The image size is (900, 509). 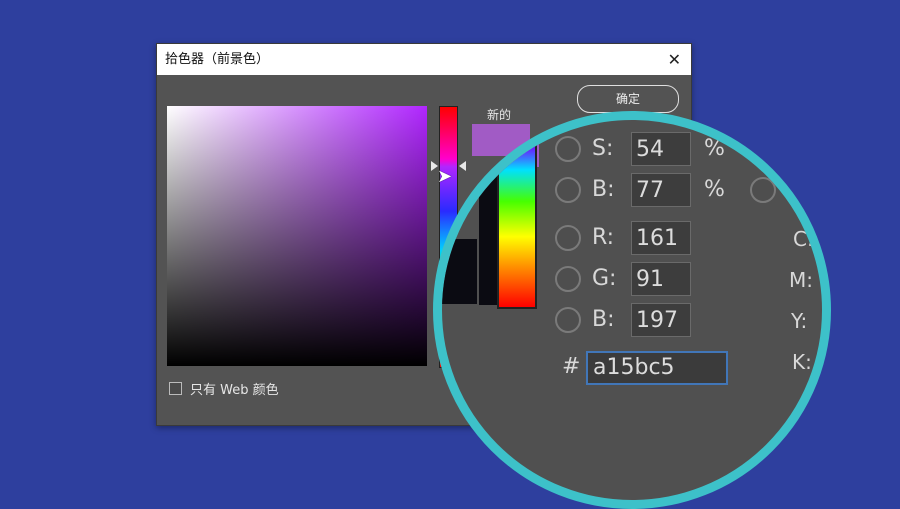 What do you see at coordinates (603, 237) in the screenshot?
I see `r-label: R:` at bounding box center [603, 237].